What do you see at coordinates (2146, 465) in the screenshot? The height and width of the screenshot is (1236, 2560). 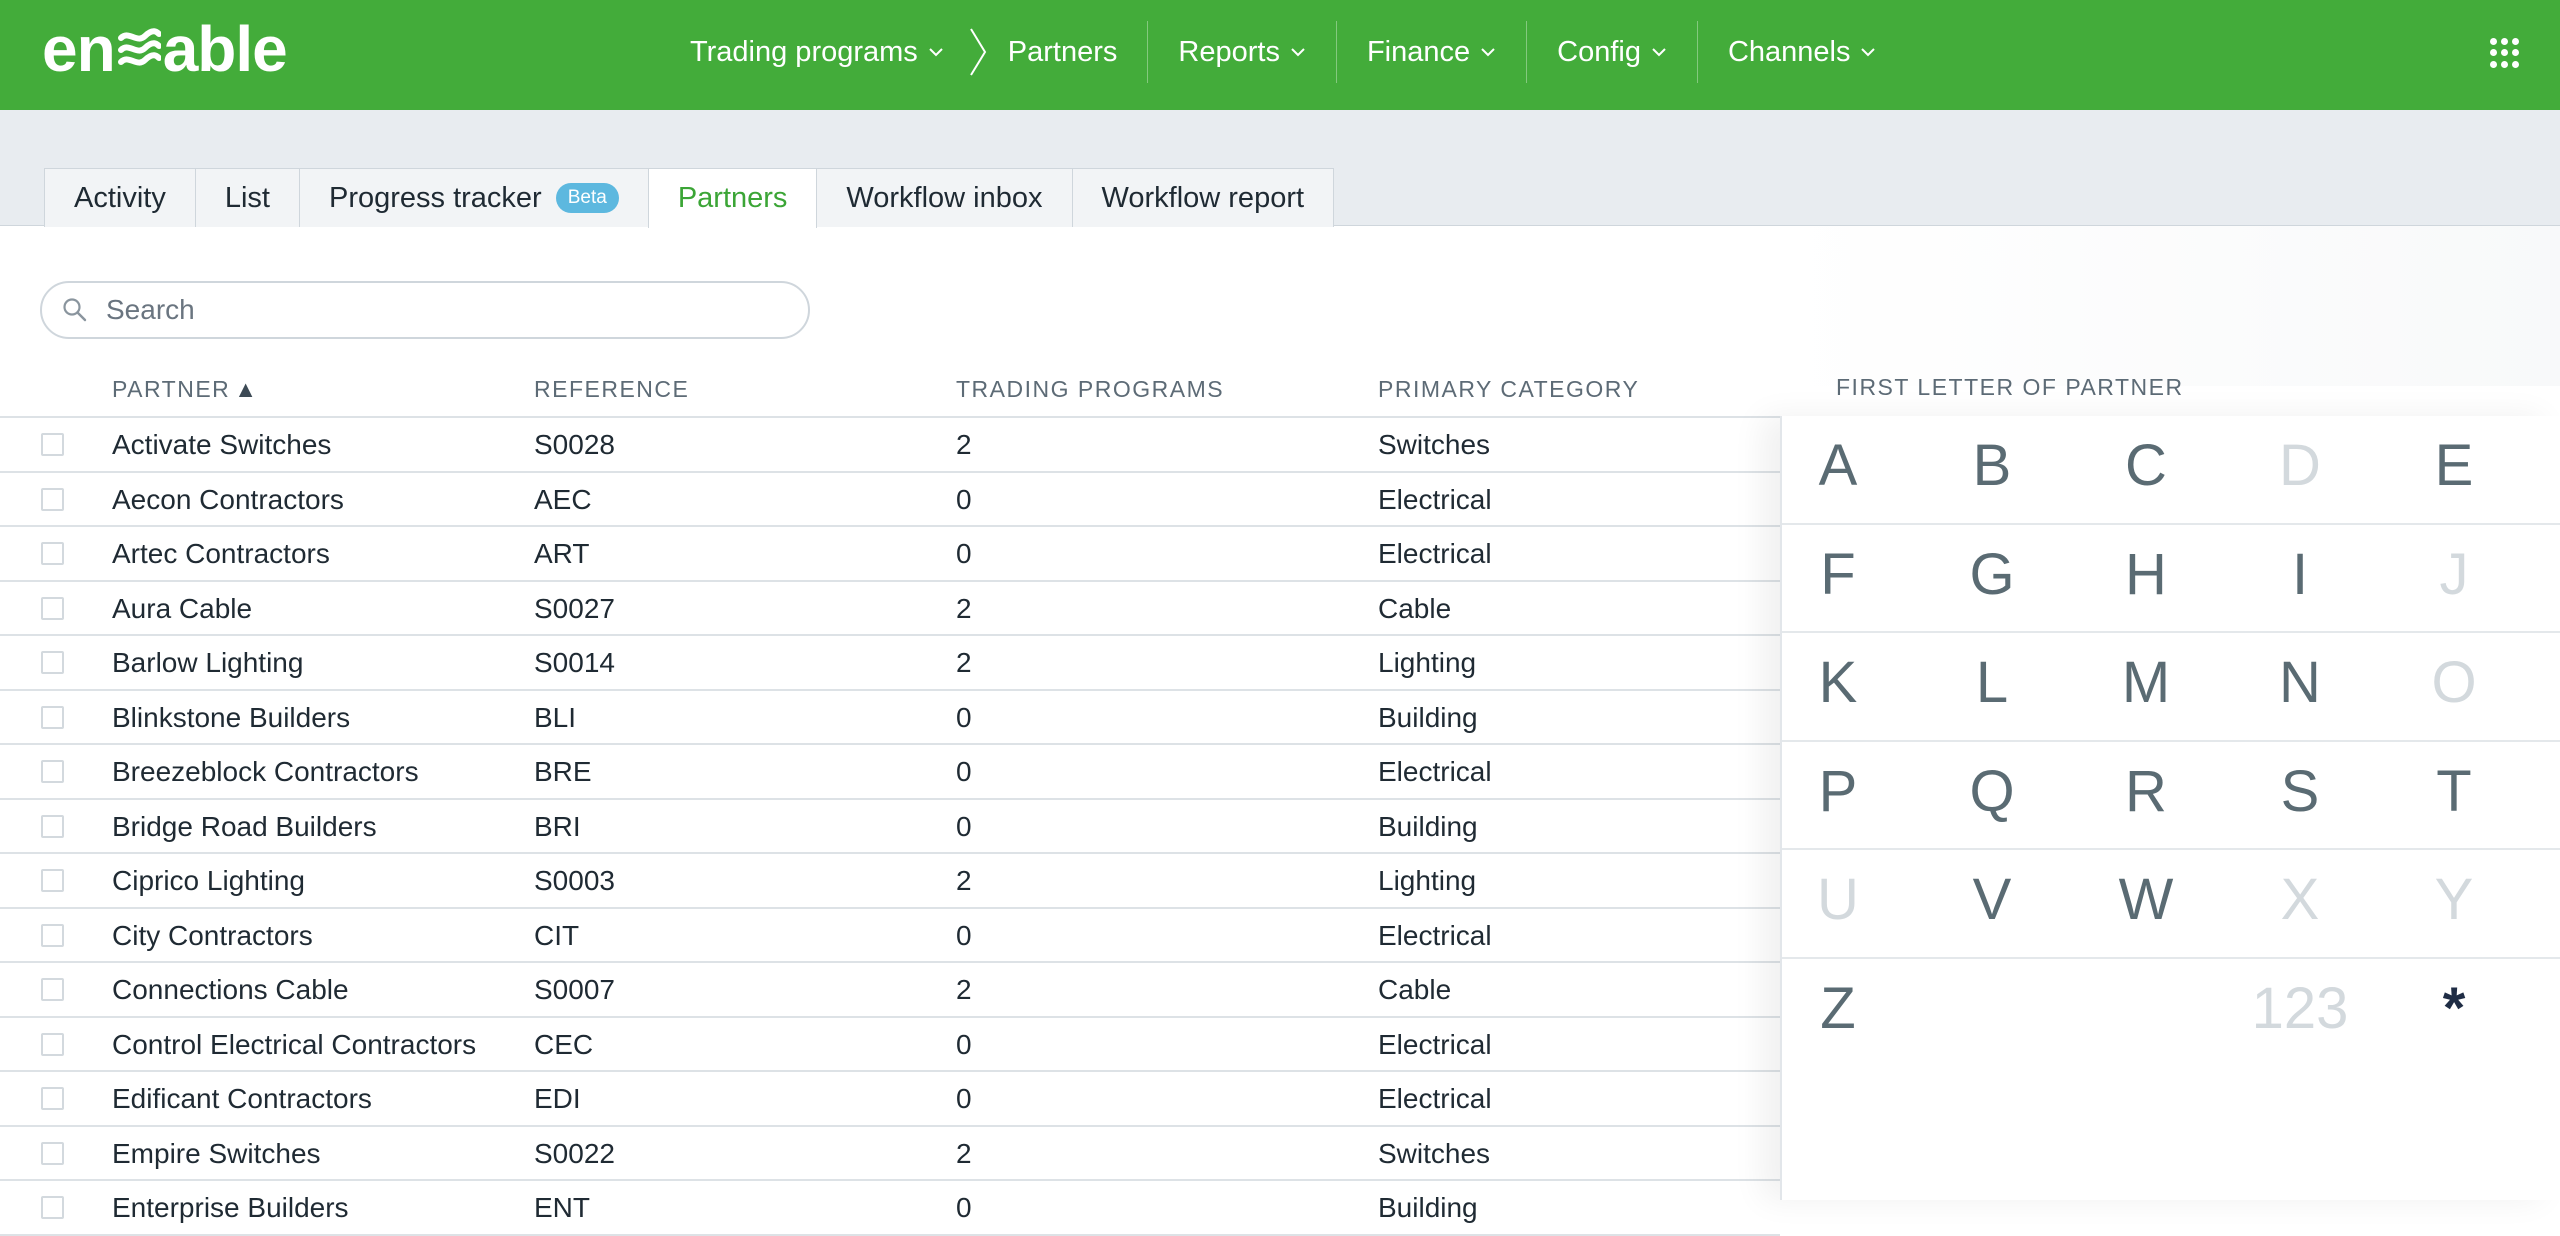 I see `letter-filter-c: C` at bounding box center [2146, 465].